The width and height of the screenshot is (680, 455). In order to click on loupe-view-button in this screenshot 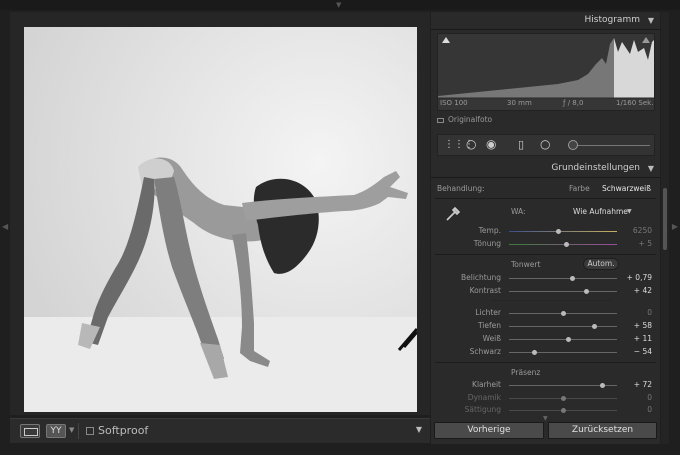, I will do `click(30, 431)`.